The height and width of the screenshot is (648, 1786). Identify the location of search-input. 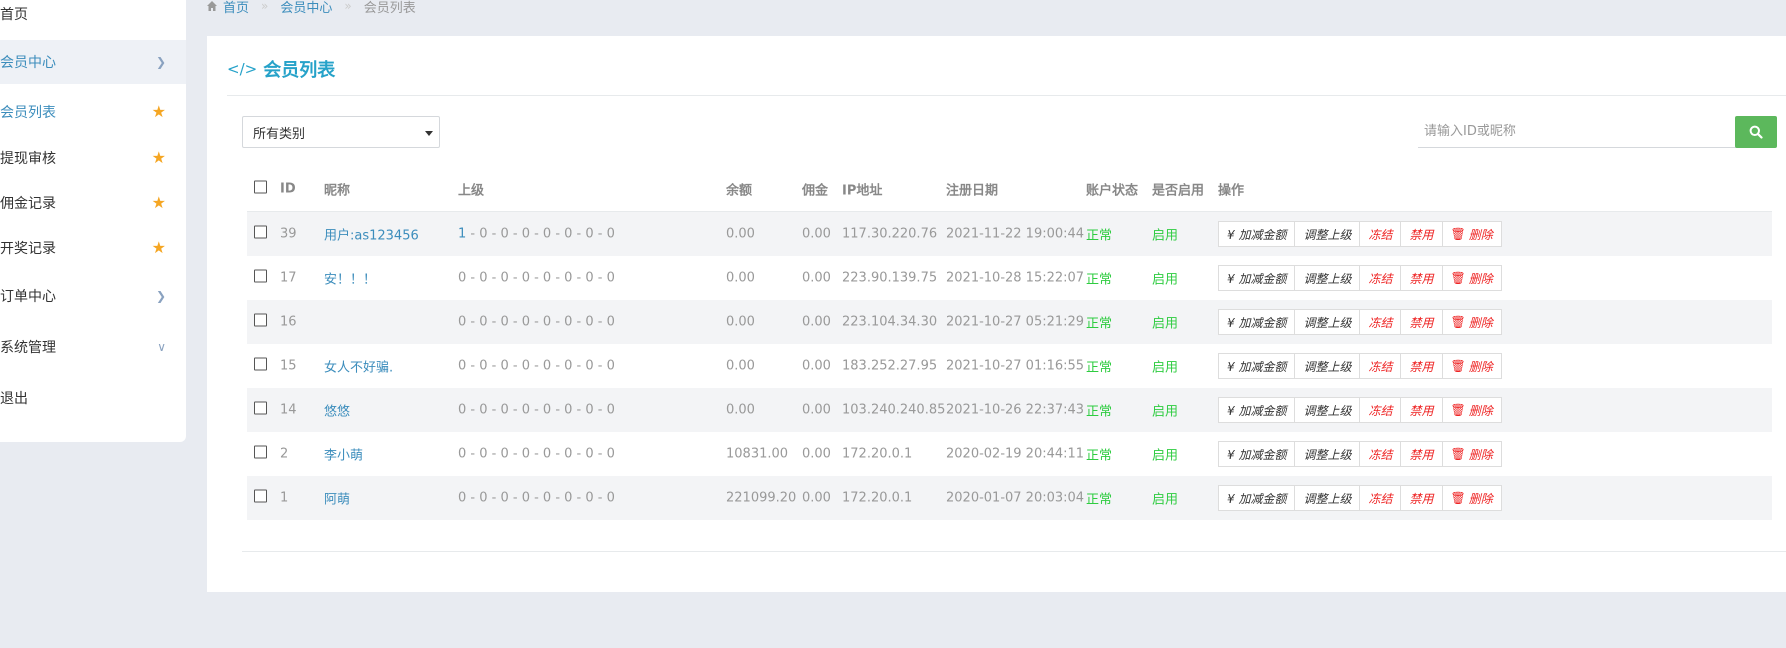
(1578, 132).